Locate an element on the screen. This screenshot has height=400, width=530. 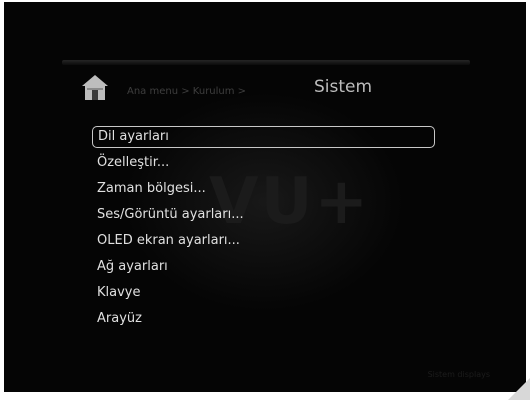
menu-item-ag-ayarlari: Ağ ayarları is located at coordinates (263, 267).